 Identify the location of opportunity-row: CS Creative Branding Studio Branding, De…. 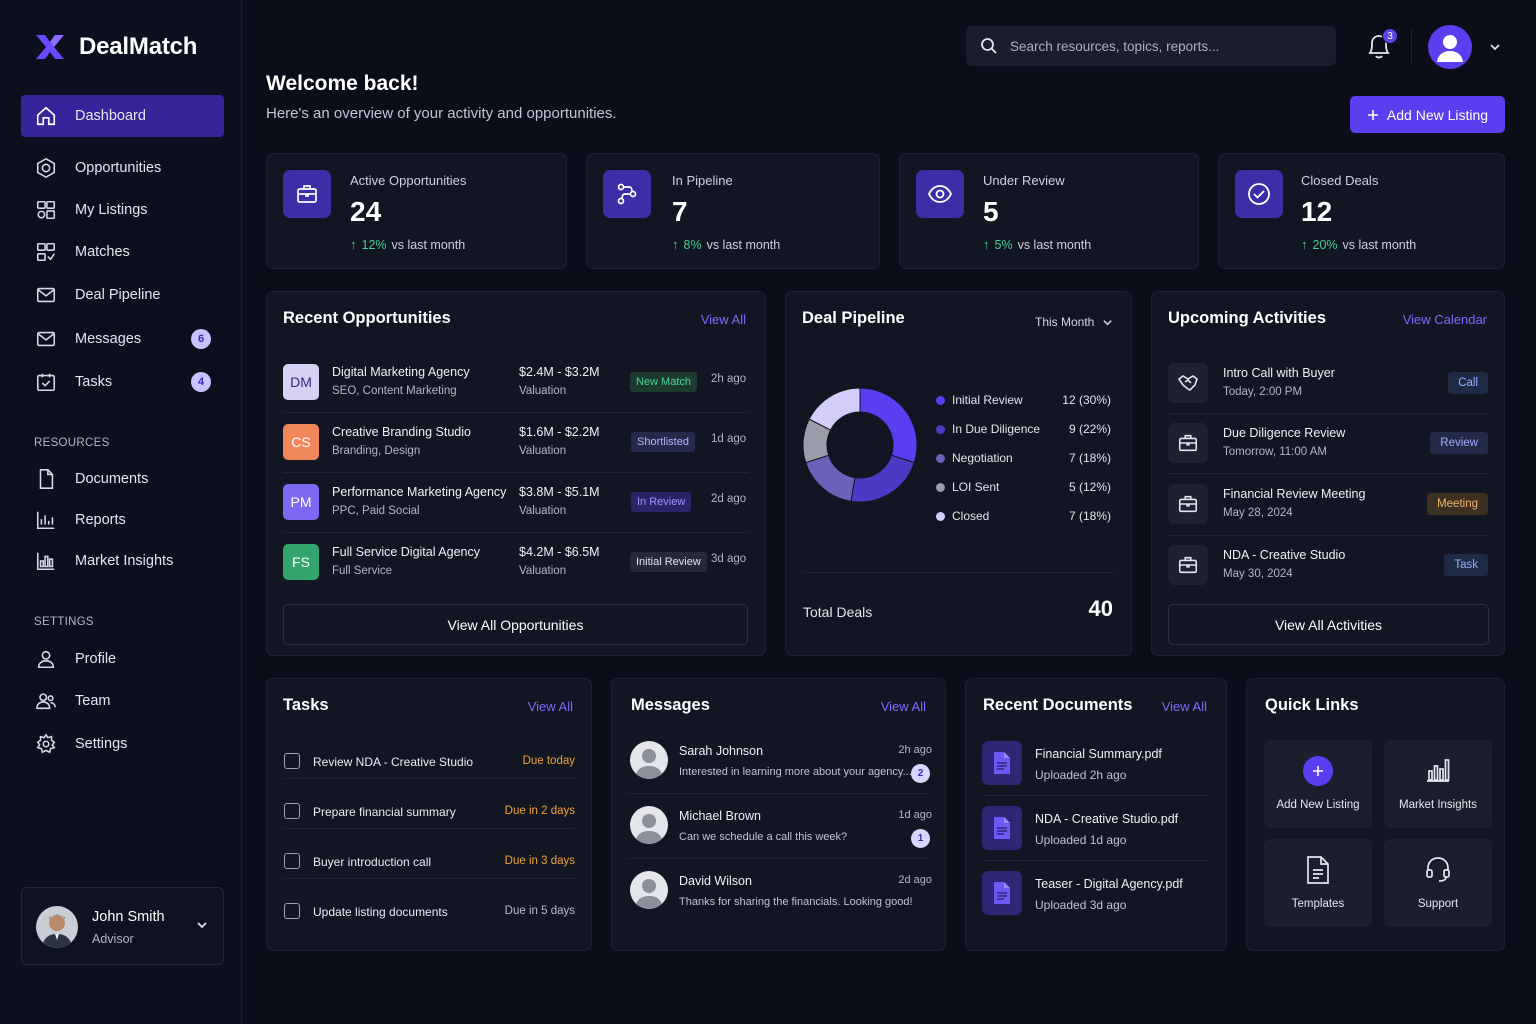
(515, 442).